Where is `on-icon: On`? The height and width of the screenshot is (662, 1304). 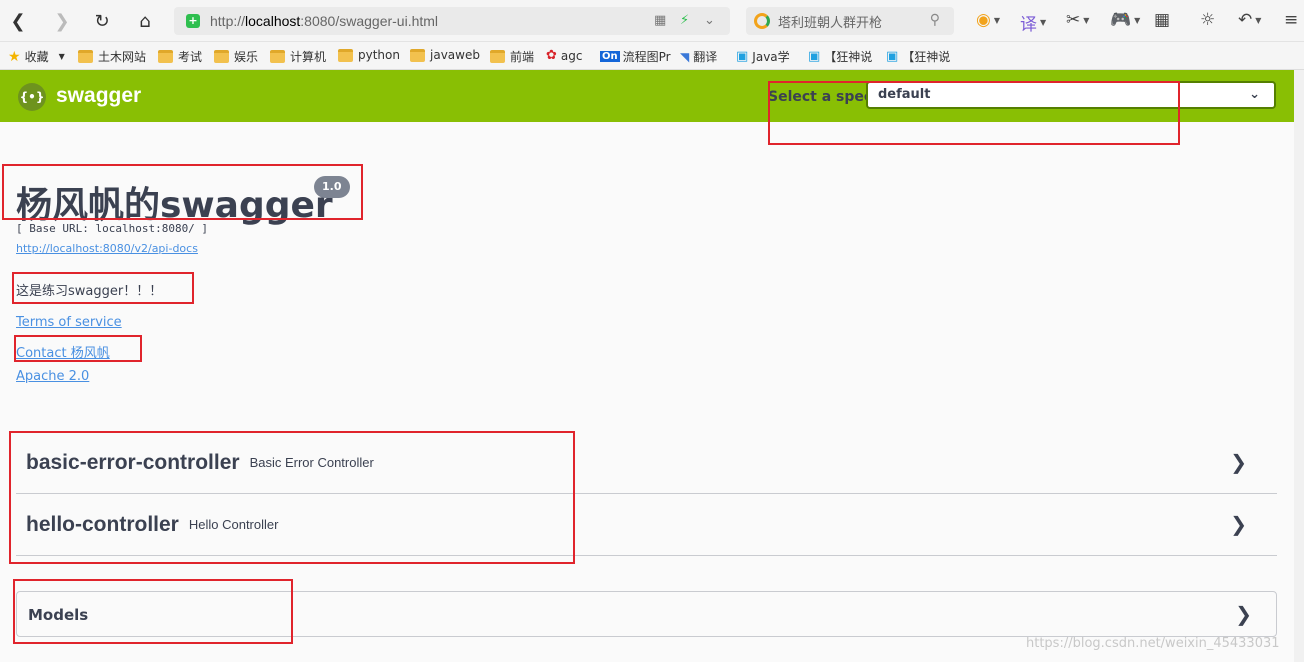 on-icon: On is located at coordinates (610, 56).